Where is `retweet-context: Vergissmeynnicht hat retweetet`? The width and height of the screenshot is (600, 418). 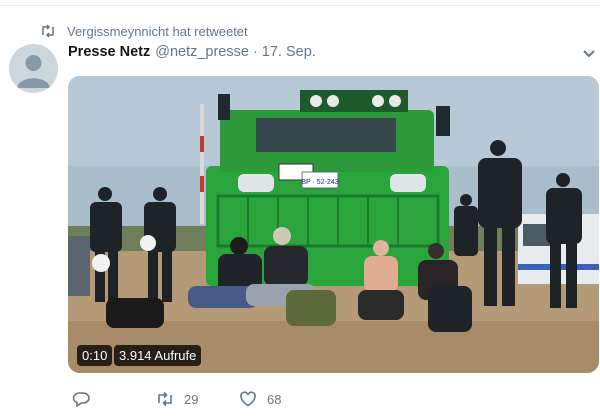
retweet-context: Vergissmeynnicht hat retweetet is located at coordinates (144, 31).